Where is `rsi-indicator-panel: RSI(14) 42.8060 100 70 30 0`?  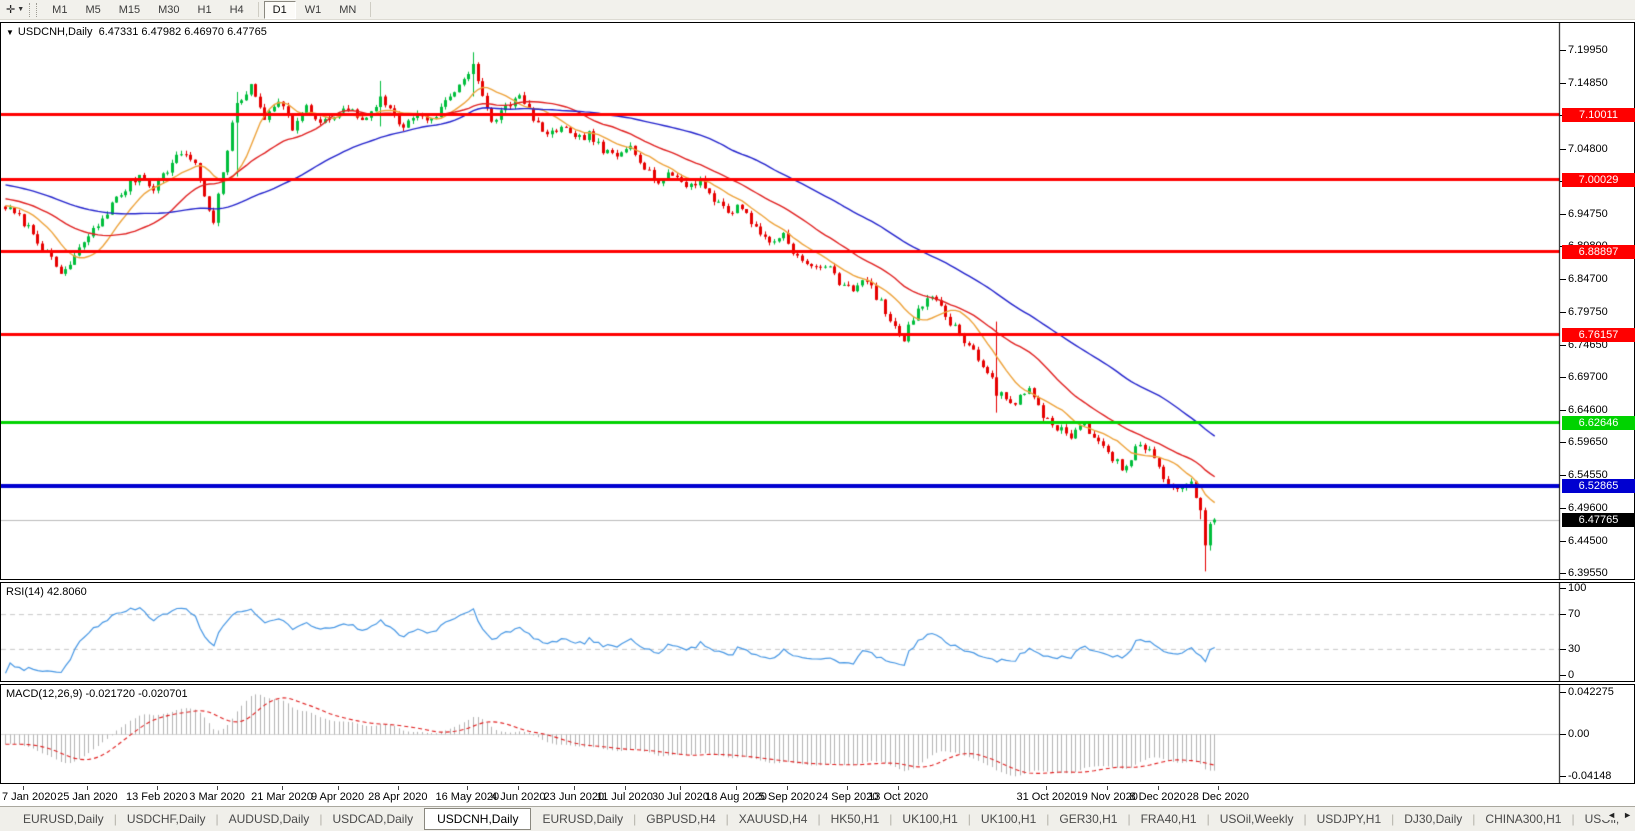
rsi-indicator-panel: RSI(14) 42.8060 100 70 30 0 is located at coordinates (817, 632).